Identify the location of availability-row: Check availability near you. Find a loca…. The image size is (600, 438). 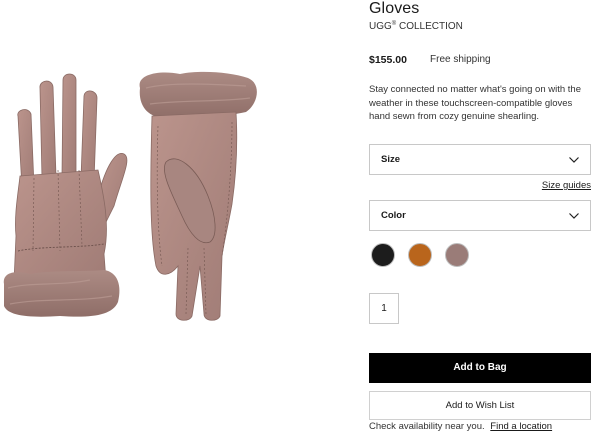
(460, 426).